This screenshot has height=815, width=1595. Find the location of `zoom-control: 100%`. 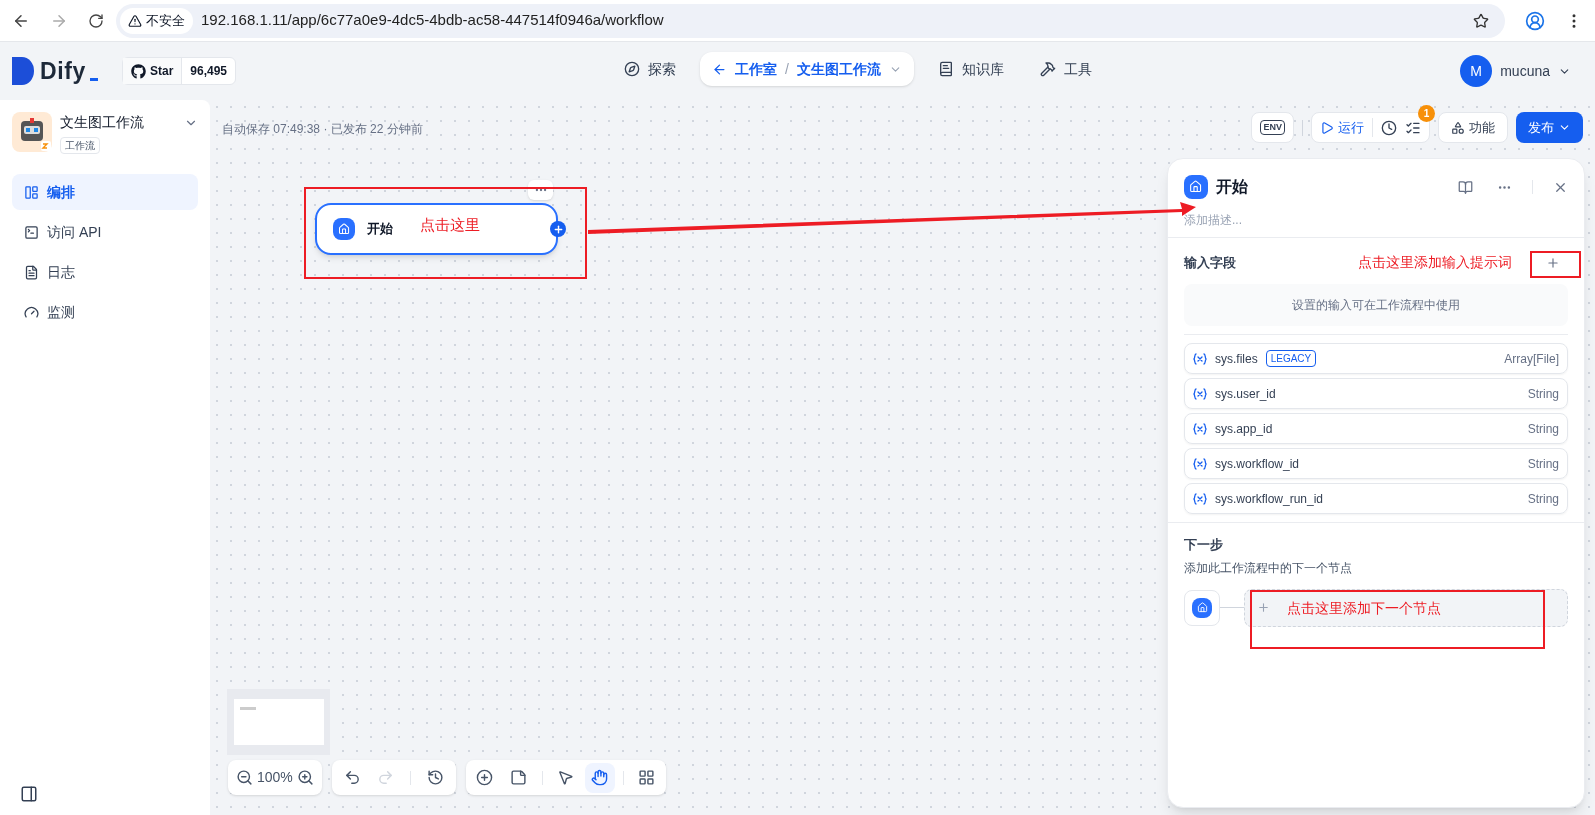

zoom-control: 100% is located at coordinates (275, 777).